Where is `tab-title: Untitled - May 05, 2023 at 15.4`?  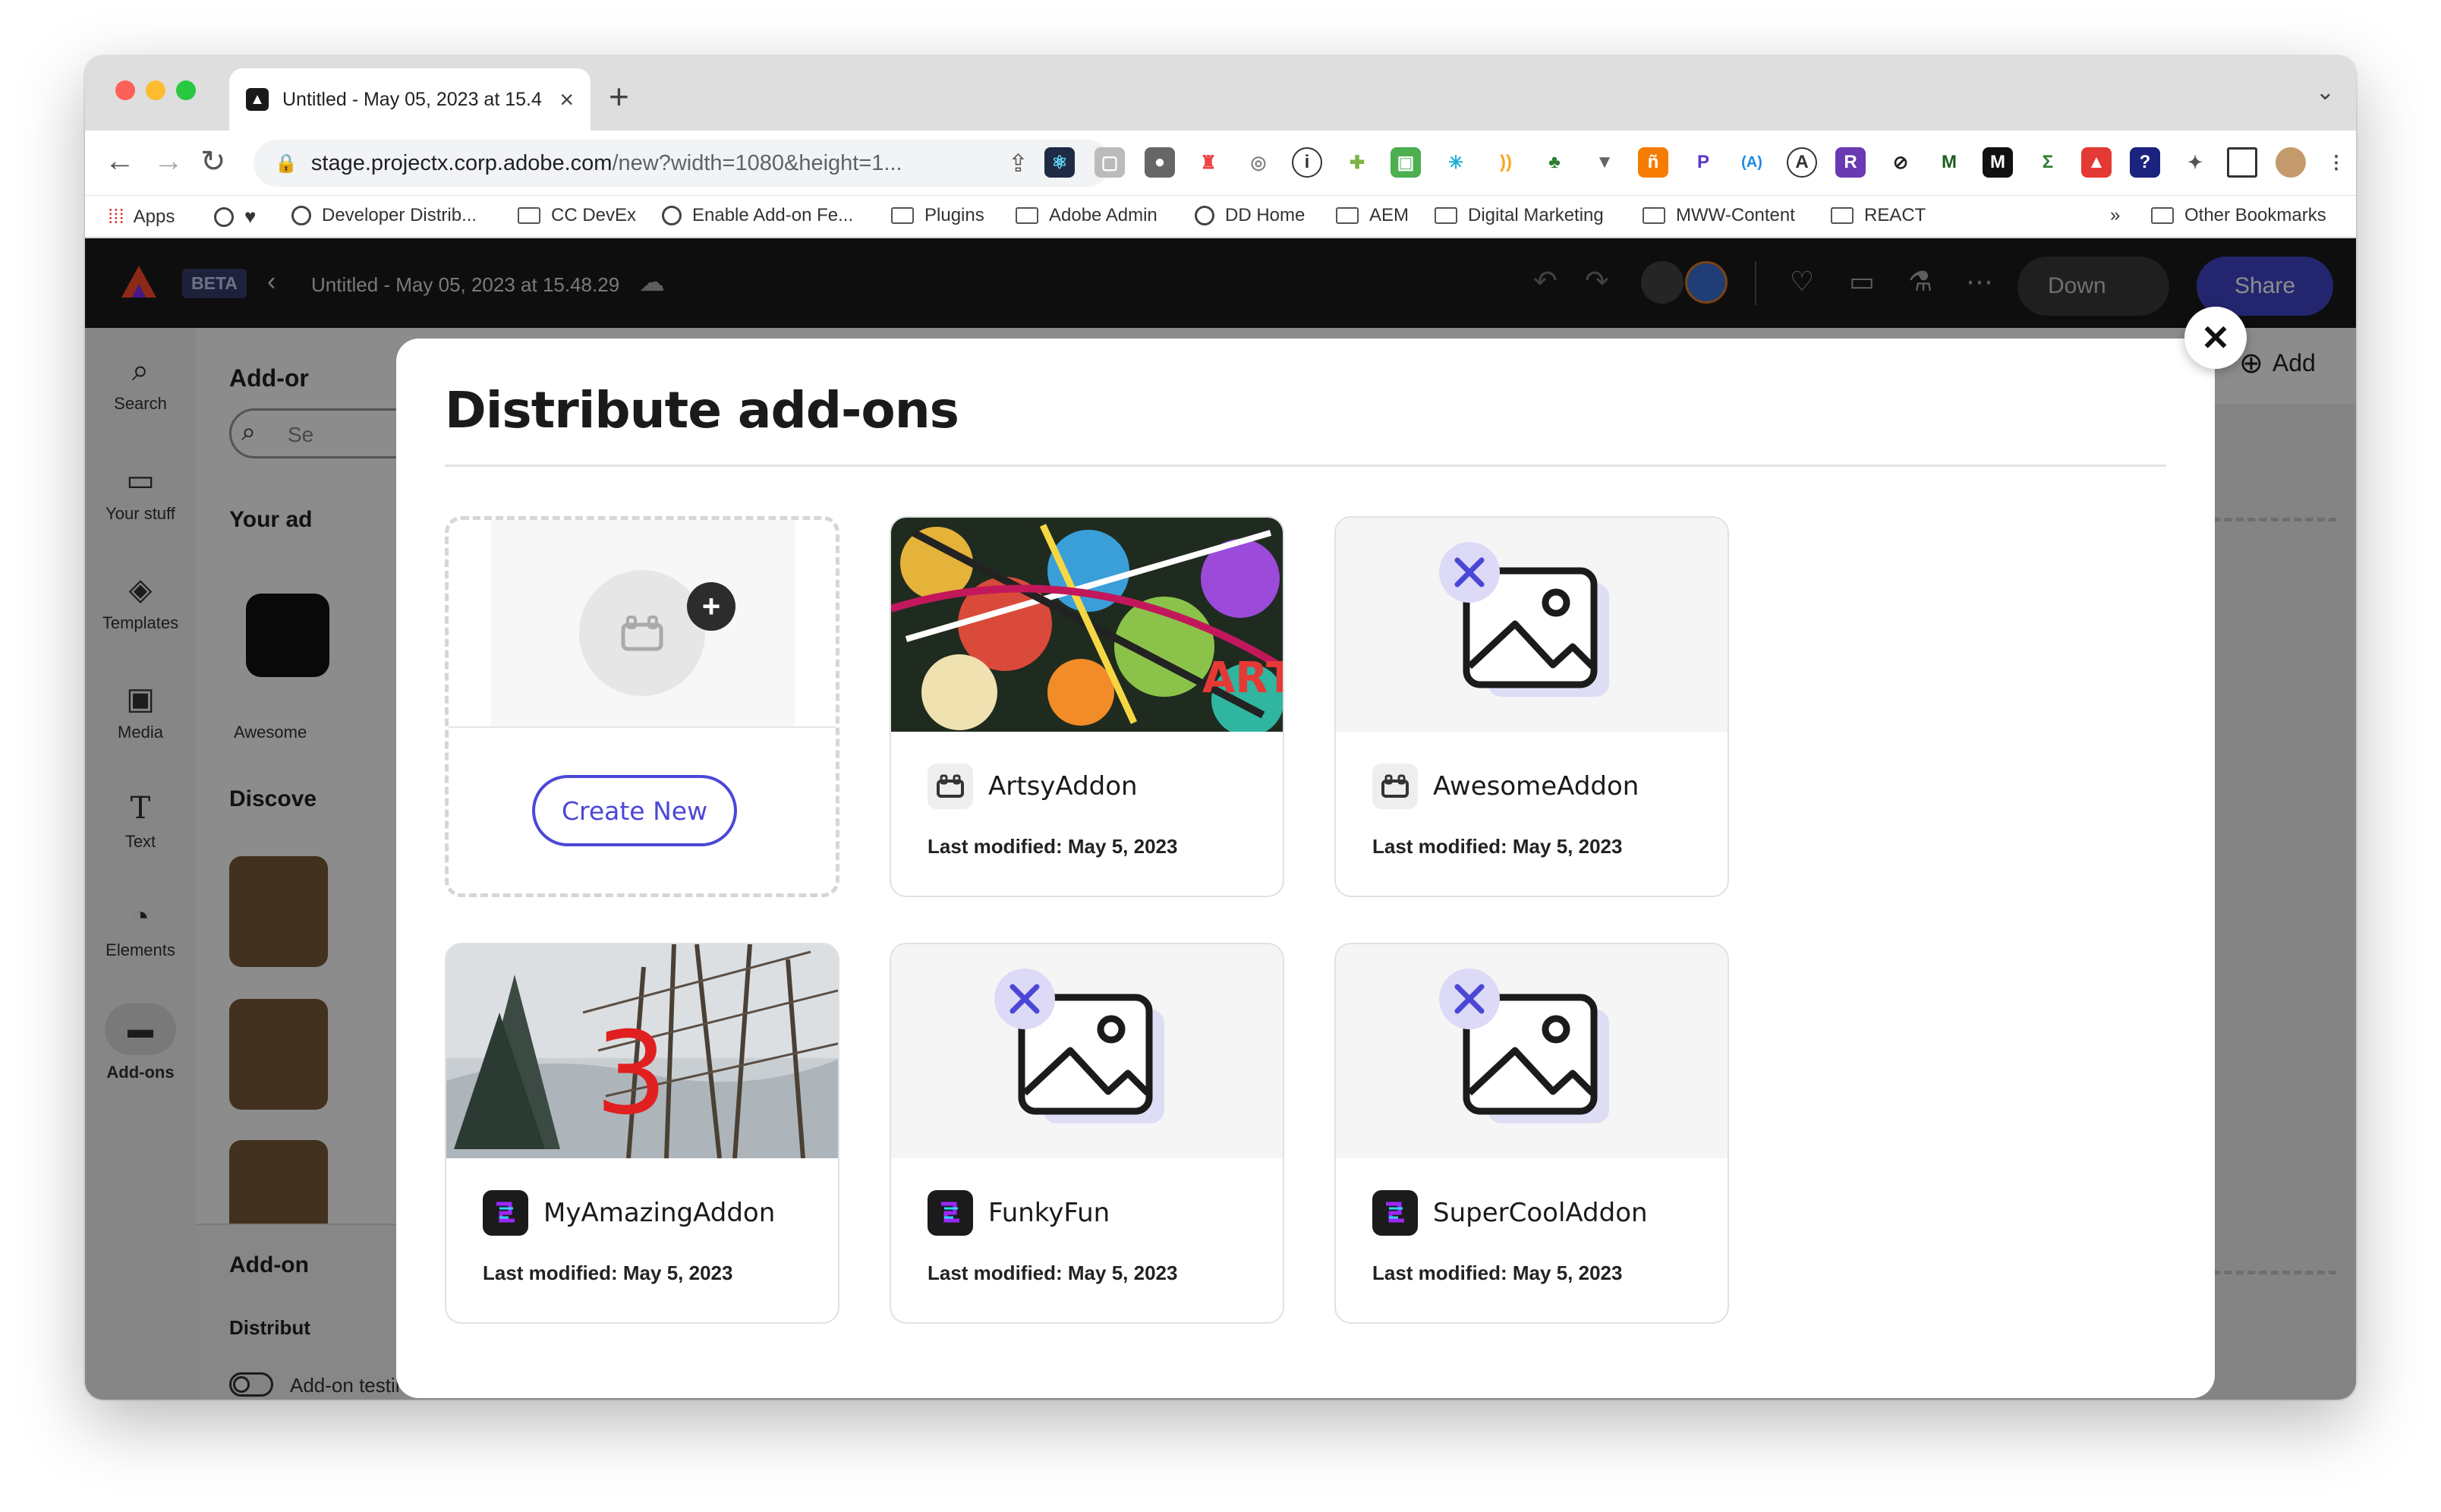
tab-title: Untitled - May 05, 2023 at 15.4 is located at coordinates (412, 99).